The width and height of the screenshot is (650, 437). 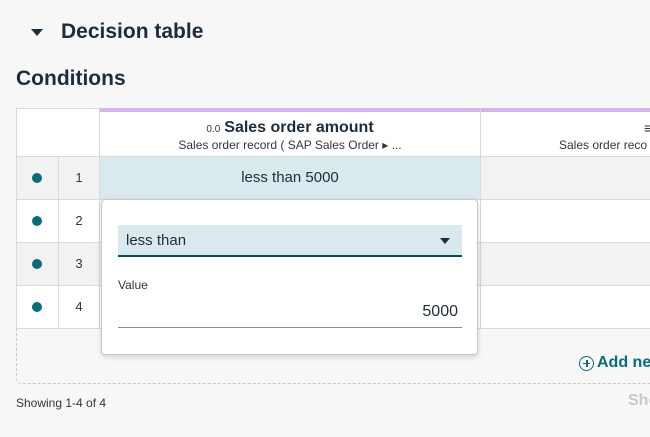 What do you see at coordinates (290, 312) in the screenshot?
I see `value-input: 5000` at bounding box center [290, 312].